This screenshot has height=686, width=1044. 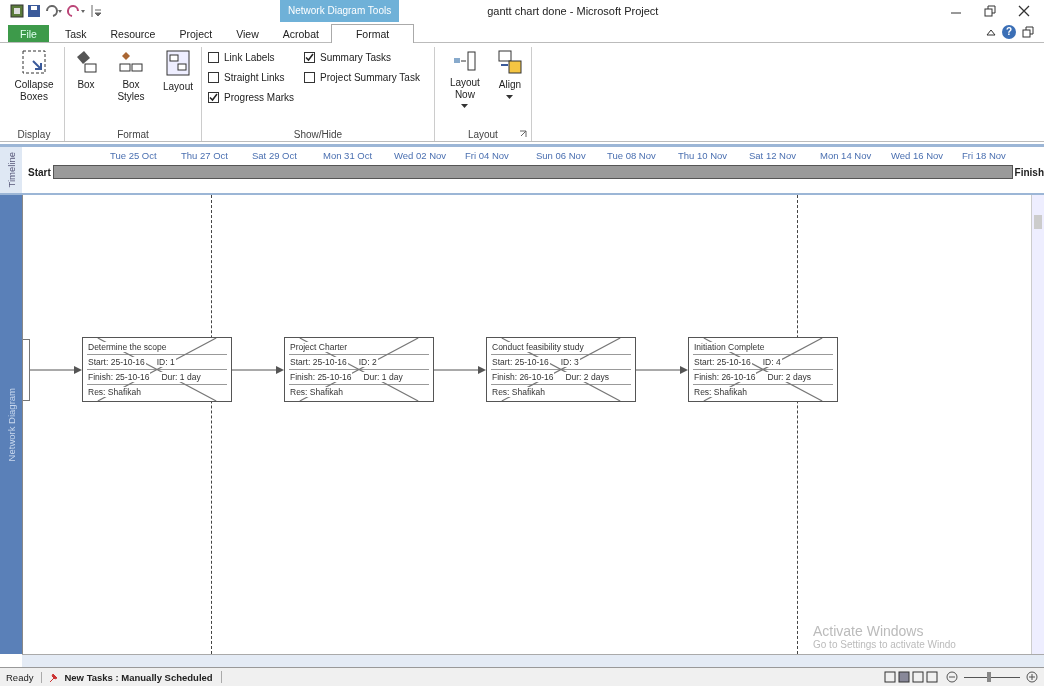 What do you see at coordinates (372, 33) in the screenshot?
I see `ribbon-tab: Format` at bounding box center [372, 33].